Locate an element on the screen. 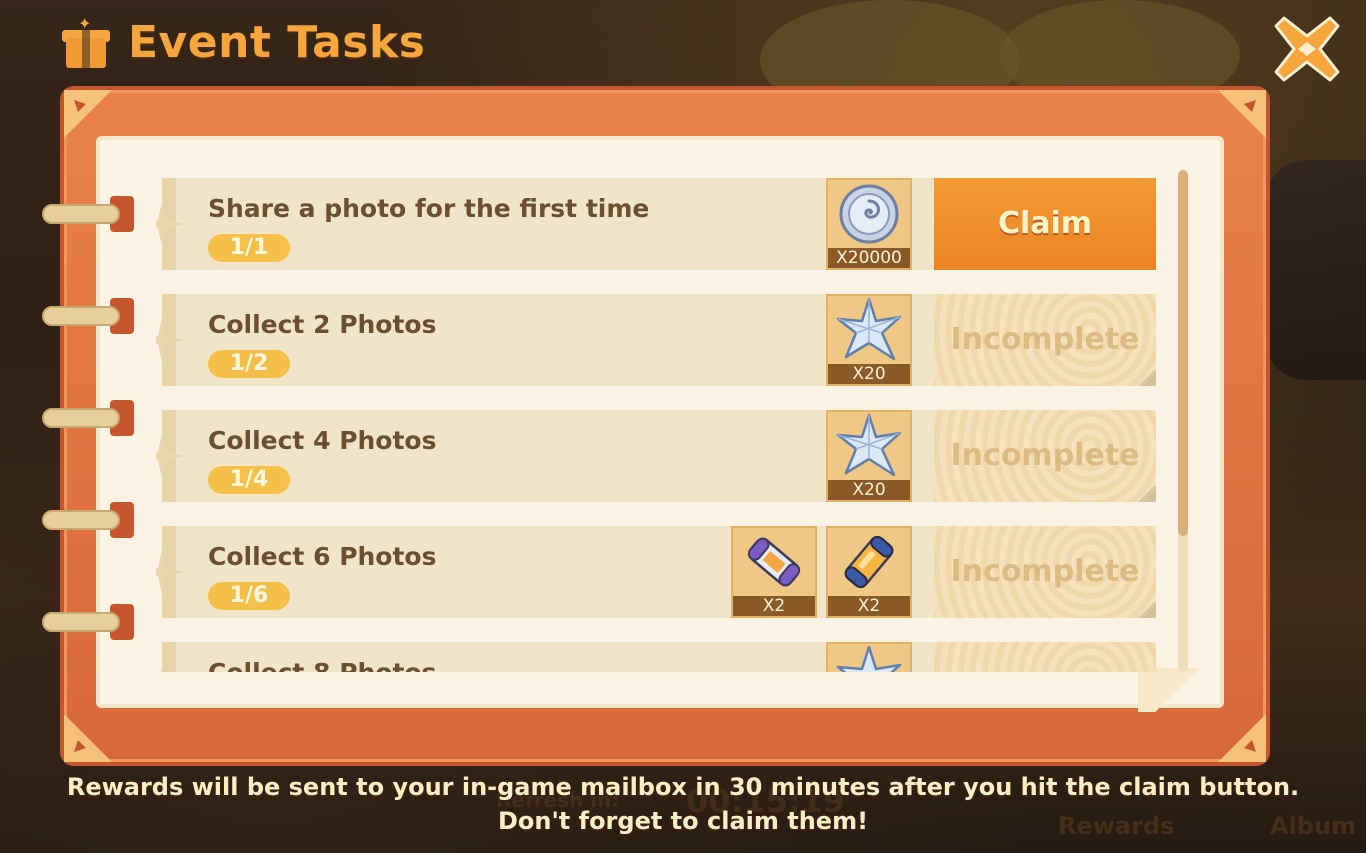  close-icon is located at coordinates (1307, 49).